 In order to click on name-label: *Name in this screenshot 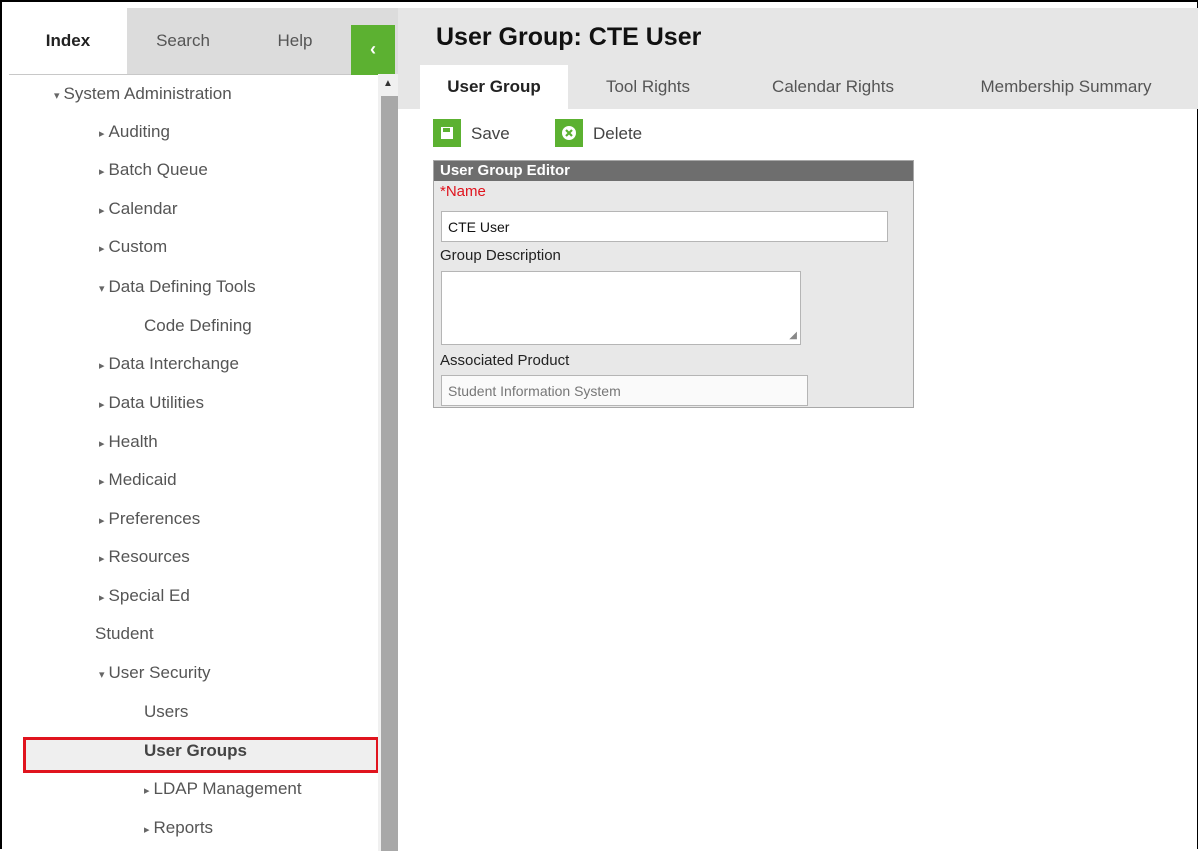, I will do `click(463, 191)`.